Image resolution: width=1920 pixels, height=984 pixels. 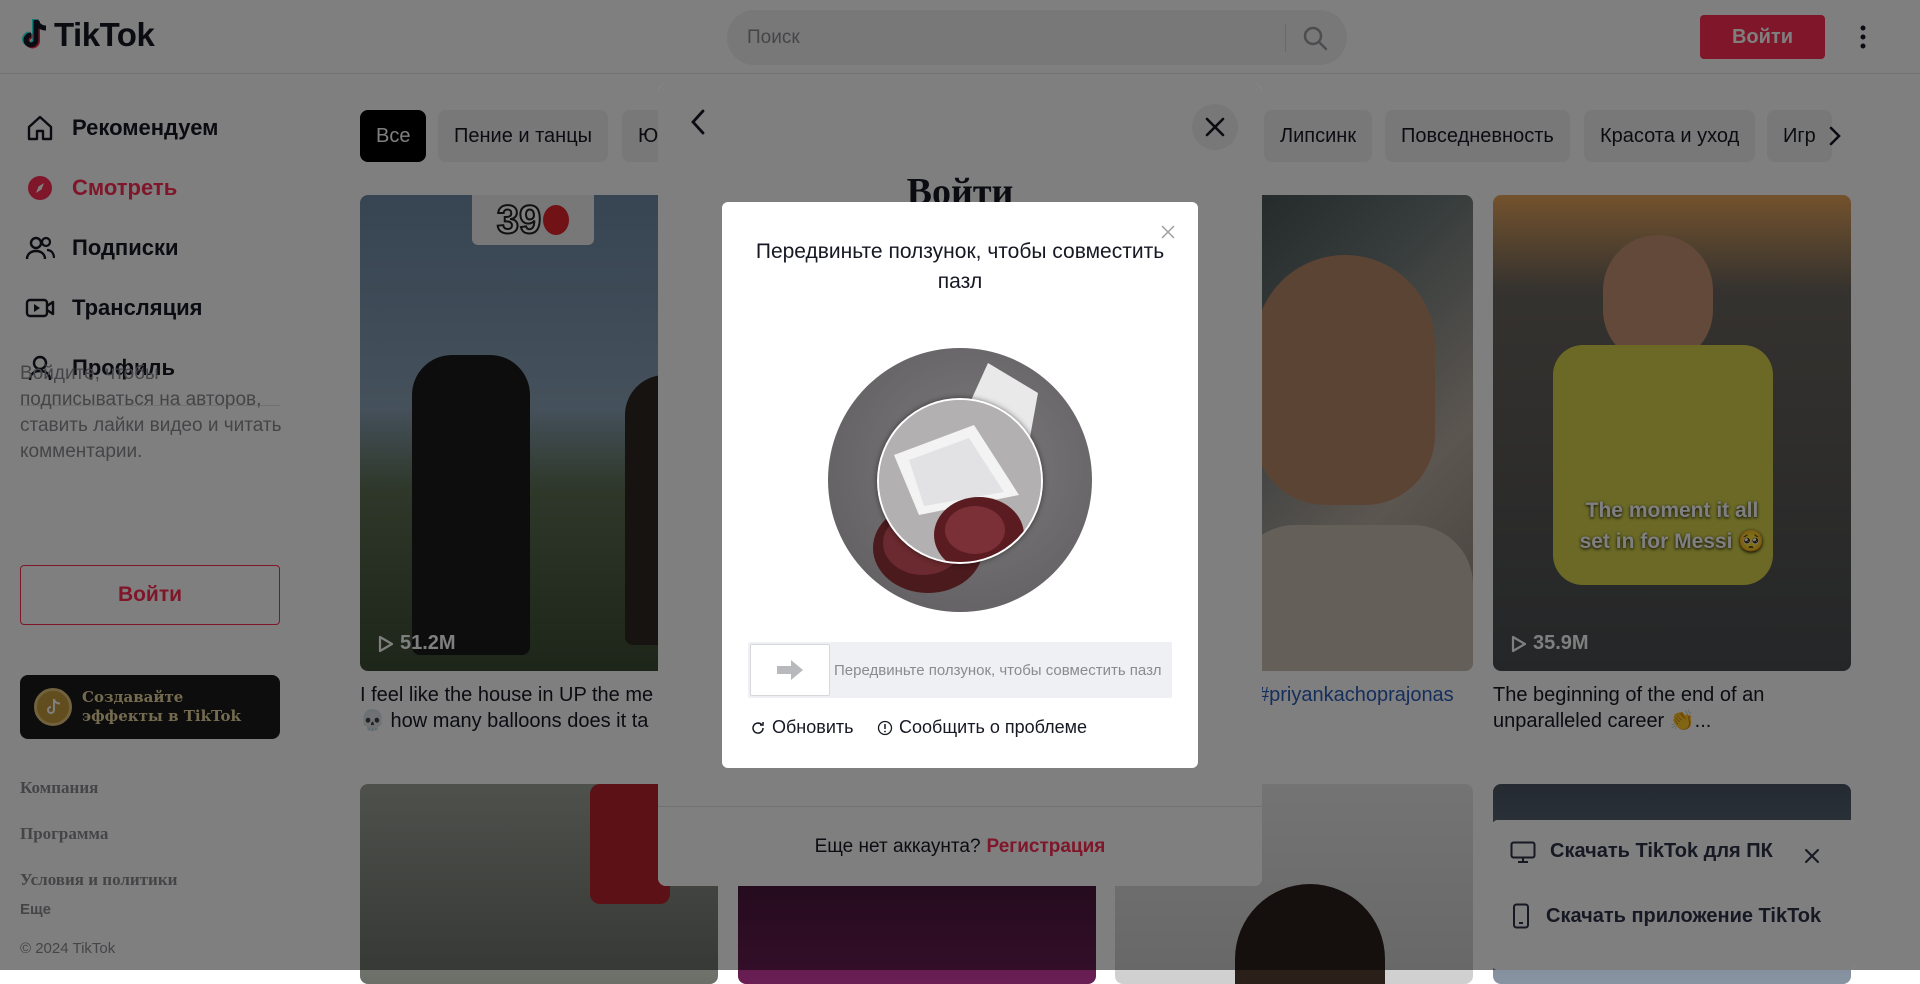 I want to click on close-icon, so click(x=1812, y=856).